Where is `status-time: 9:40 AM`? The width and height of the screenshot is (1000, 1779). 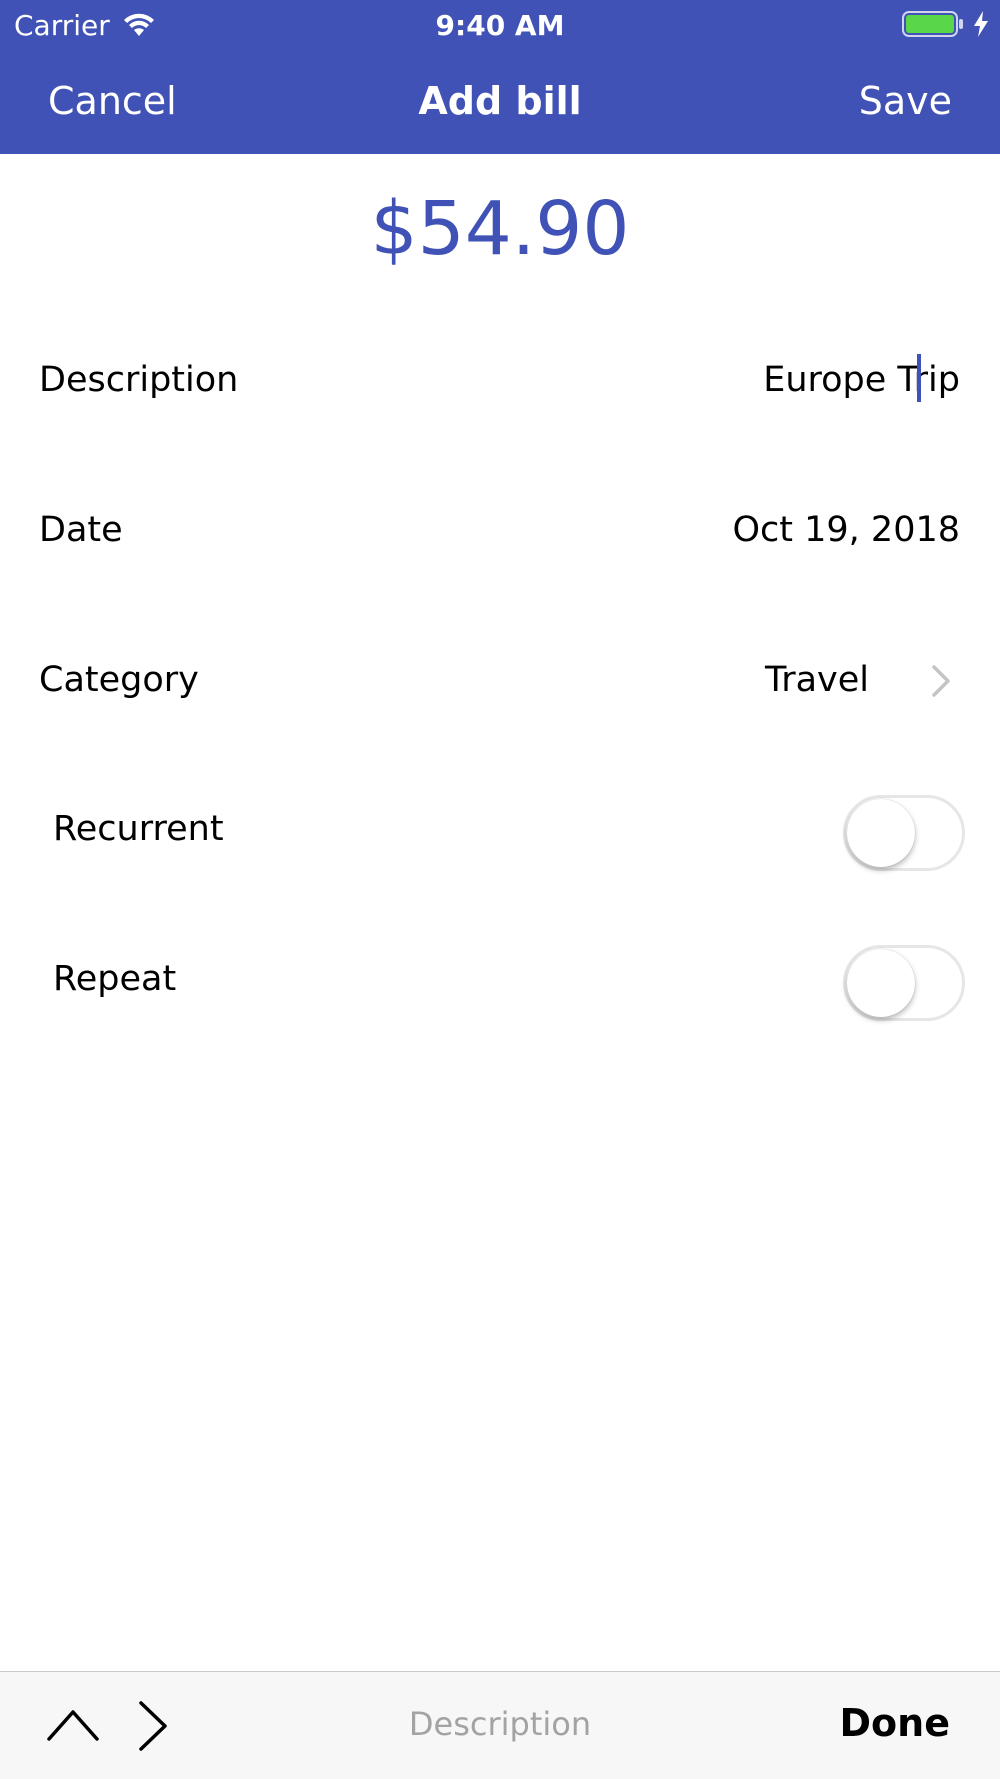 status-time: 9:40 AM is located at coordinates (500, 25).